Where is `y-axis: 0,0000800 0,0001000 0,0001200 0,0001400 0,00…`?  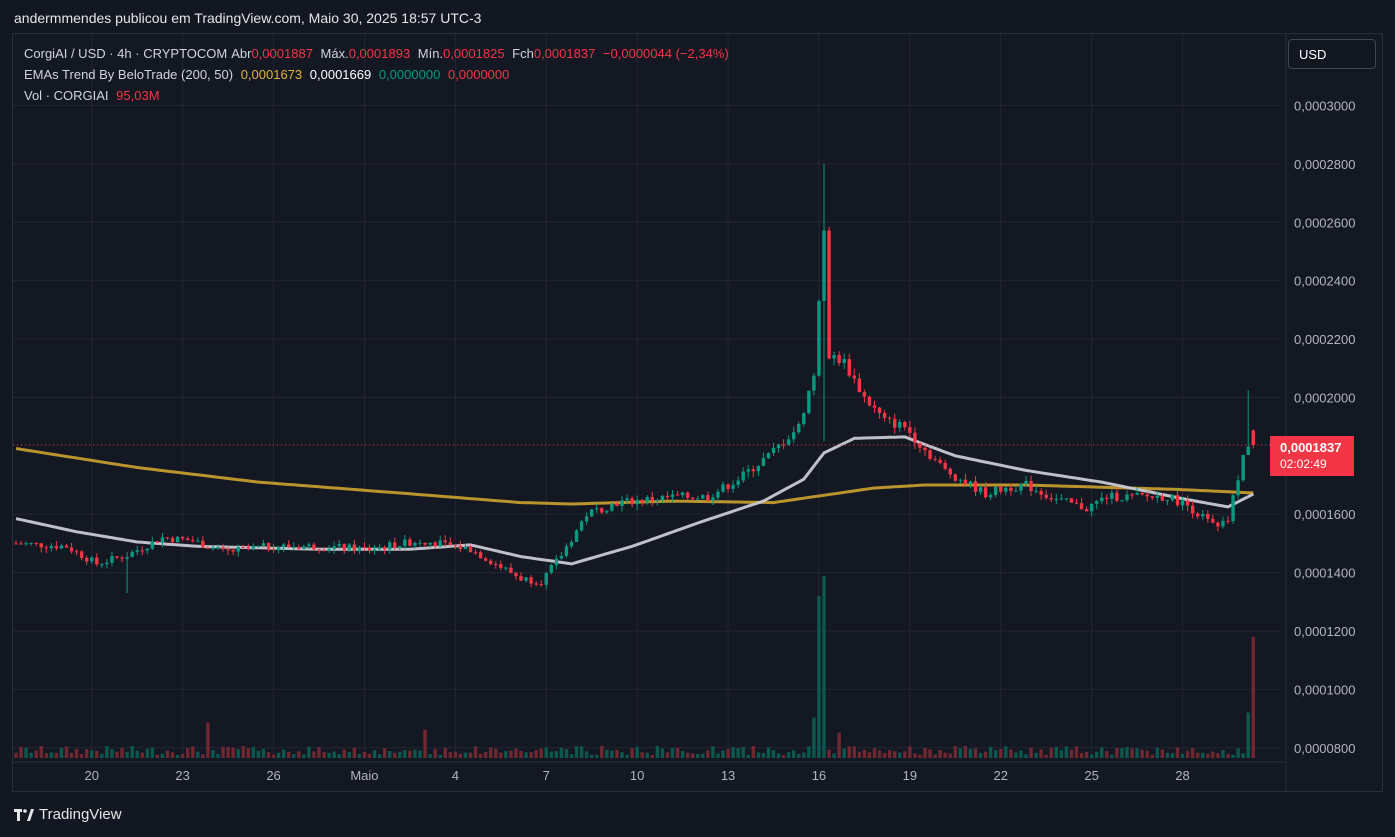 y-axis: 0,0000800 0,0001000 0,0001200 0,0001400 0,00… is located at coordinates (1324, 427).